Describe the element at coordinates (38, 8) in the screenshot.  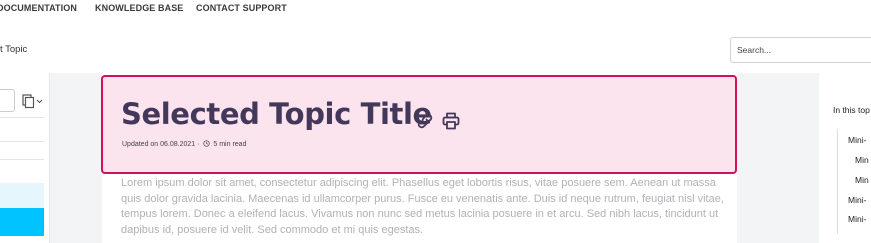
I see `nav-documentation: DOCUMENTATION` at that location.